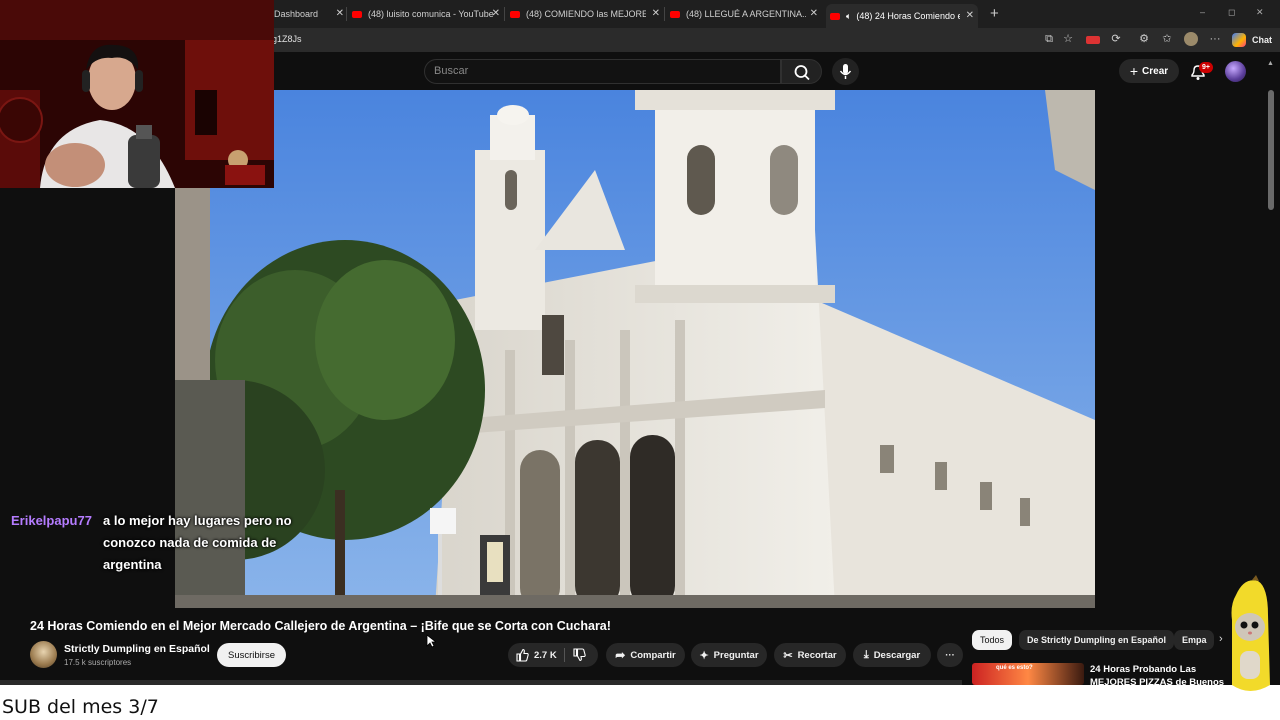  I want to click on extensions-icon: ⚙, so click(1144, 39).